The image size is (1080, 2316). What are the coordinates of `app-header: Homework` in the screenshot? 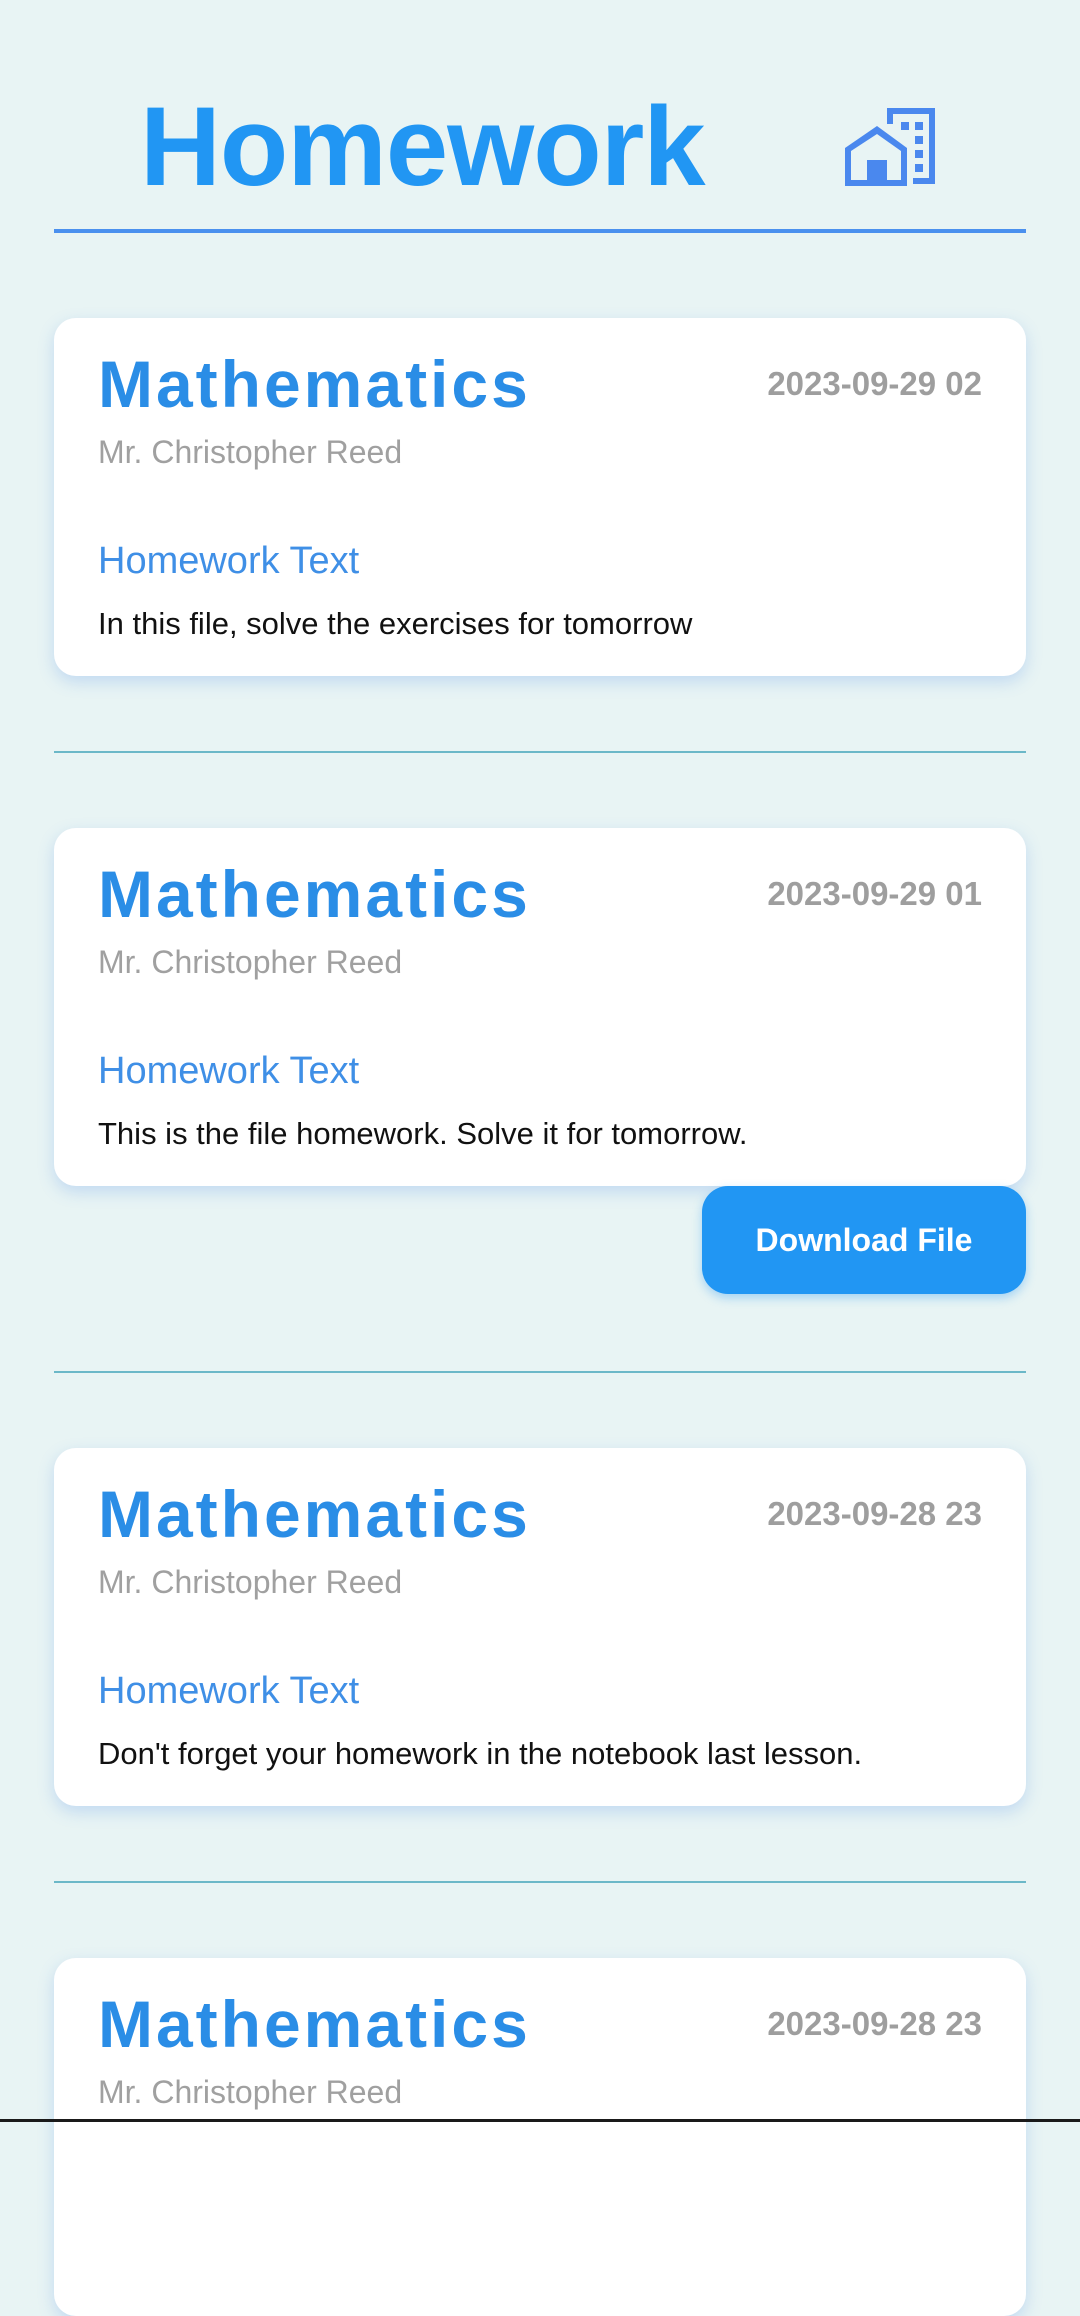 It's located at (540, 116).